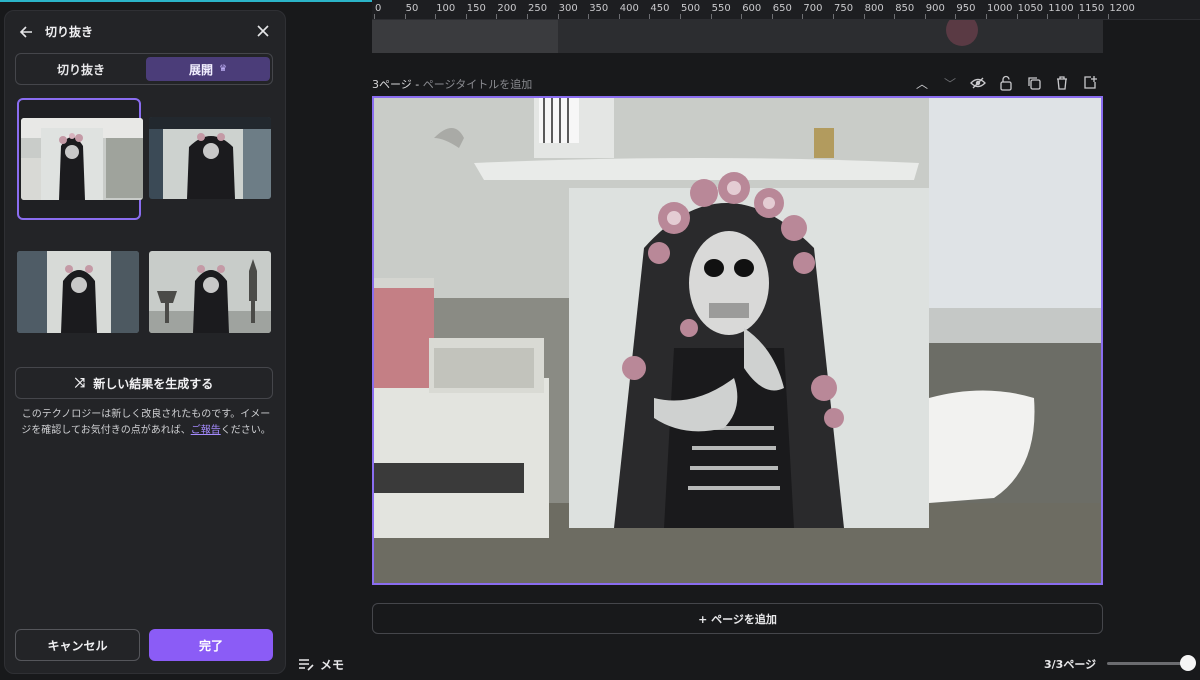  What do you see at coordinates (332, 665) in the screenshot?
I see `memo-label: メモ` at bounding box center [332, 665].